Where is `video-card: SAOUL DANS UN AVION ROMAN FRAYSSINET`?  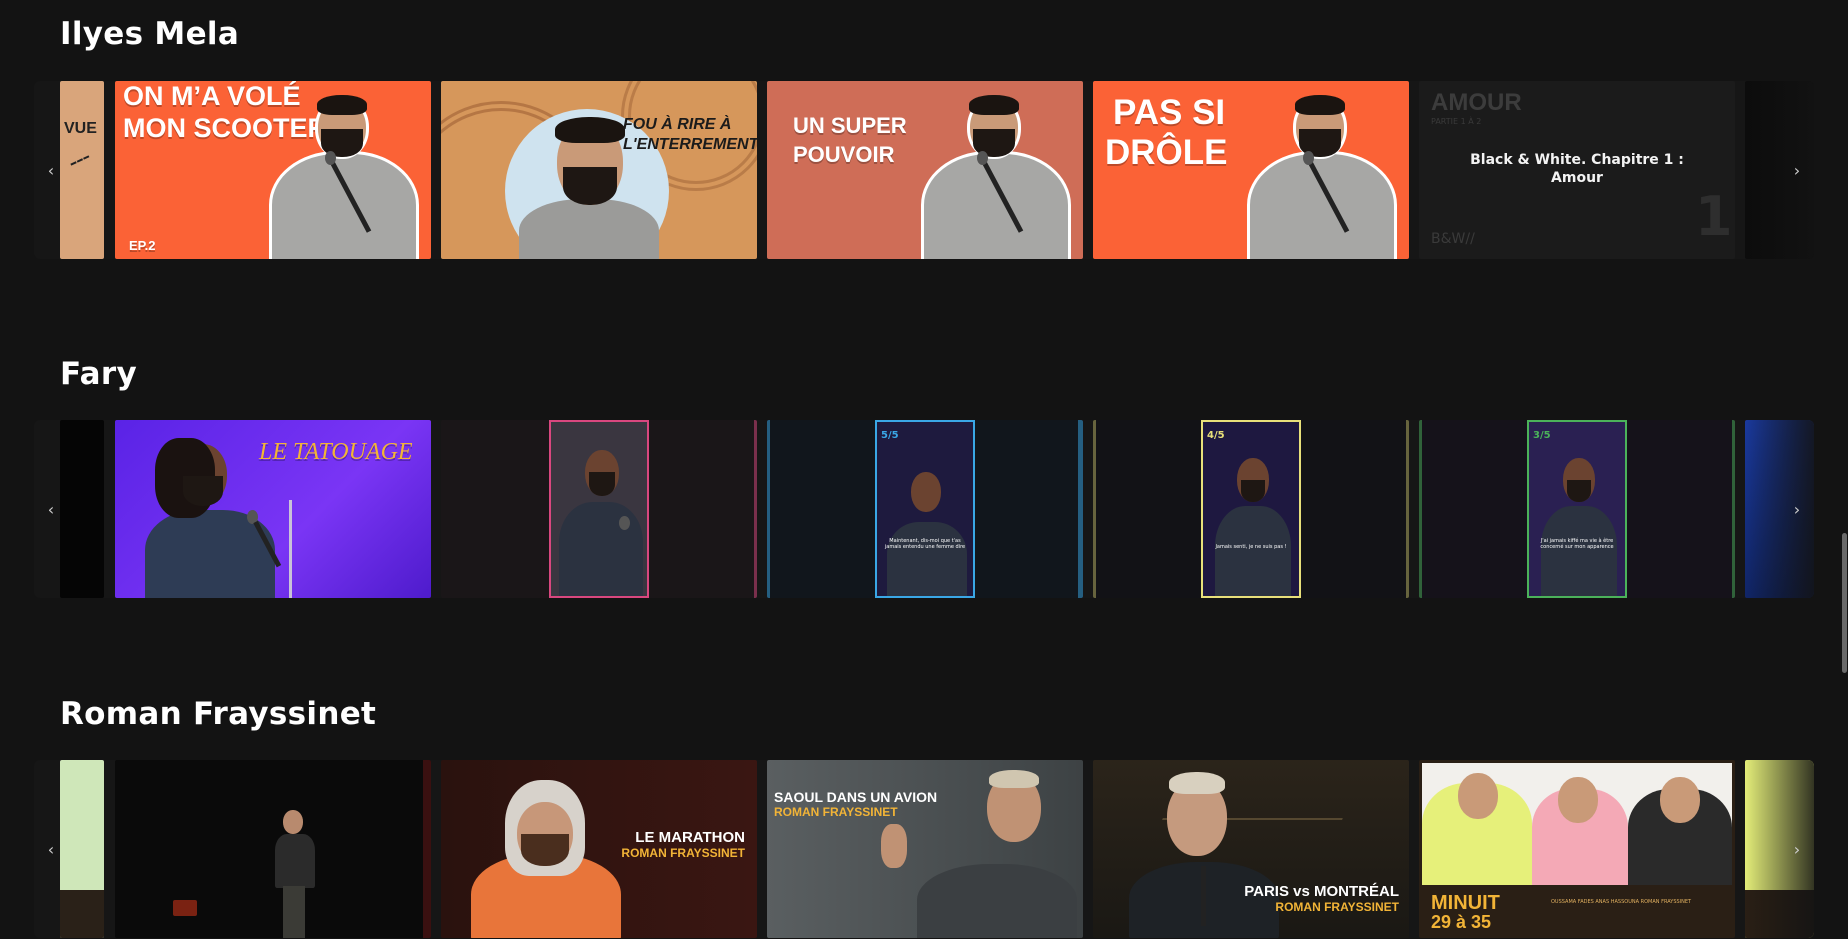 video-card: SAOUL DANS UN AVION ROMAN FRAYSSINET is located at coordinates (925, 849).